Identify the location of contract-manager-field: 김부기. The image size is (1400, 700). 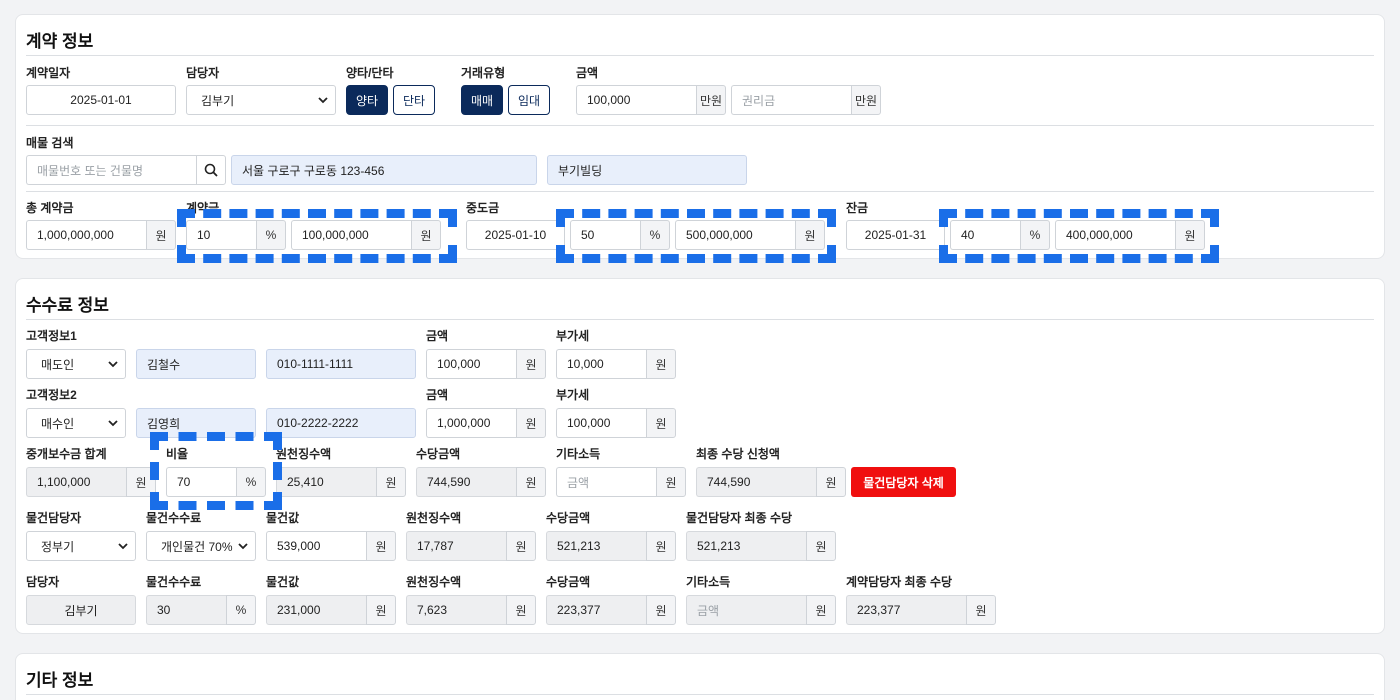
(81, 610).